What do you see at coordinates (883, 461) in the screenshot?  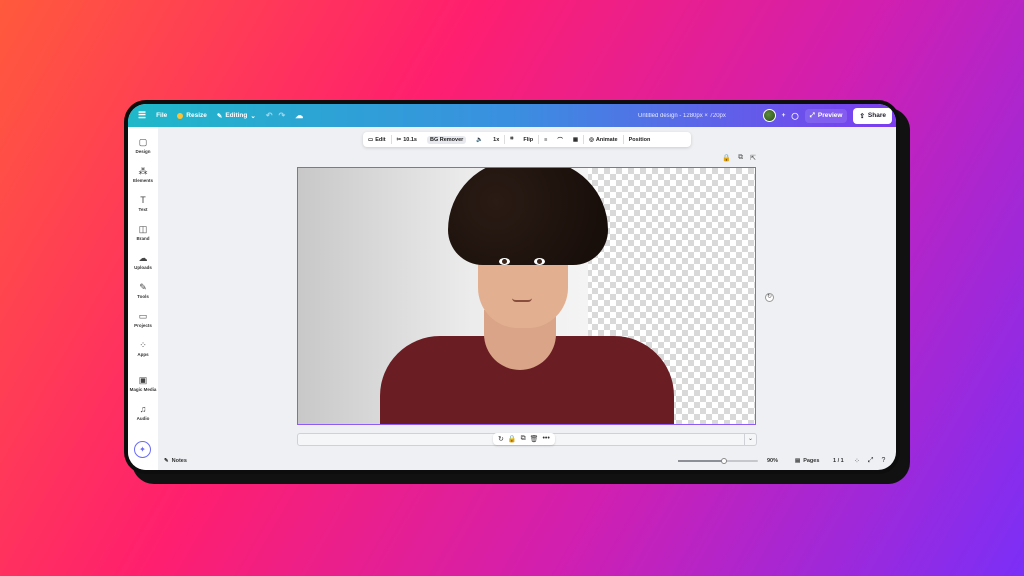 I see `help-icon: ?` at bounding box center [883, 461].